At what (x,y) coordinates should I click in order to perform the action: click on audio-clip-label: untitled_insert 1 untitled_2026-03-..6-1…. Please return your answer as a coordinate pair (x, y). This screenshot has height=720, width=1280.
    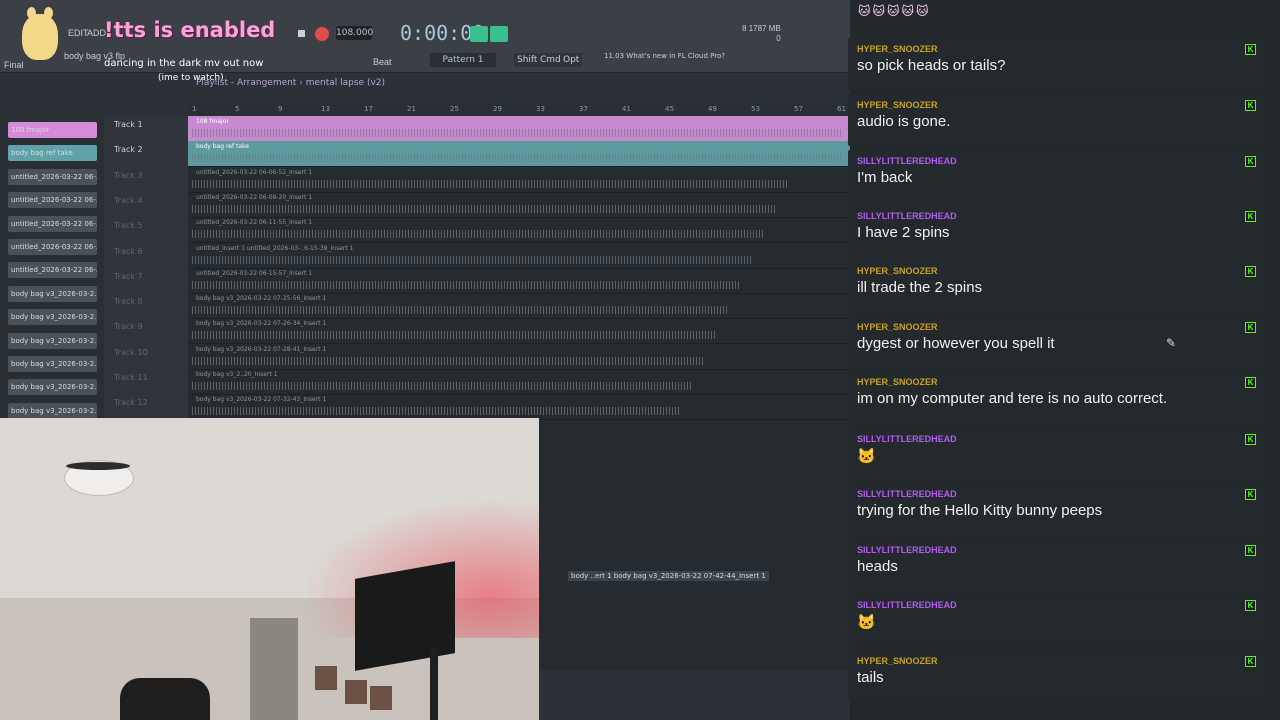
    Looking at the image, I should click on (275, 248).